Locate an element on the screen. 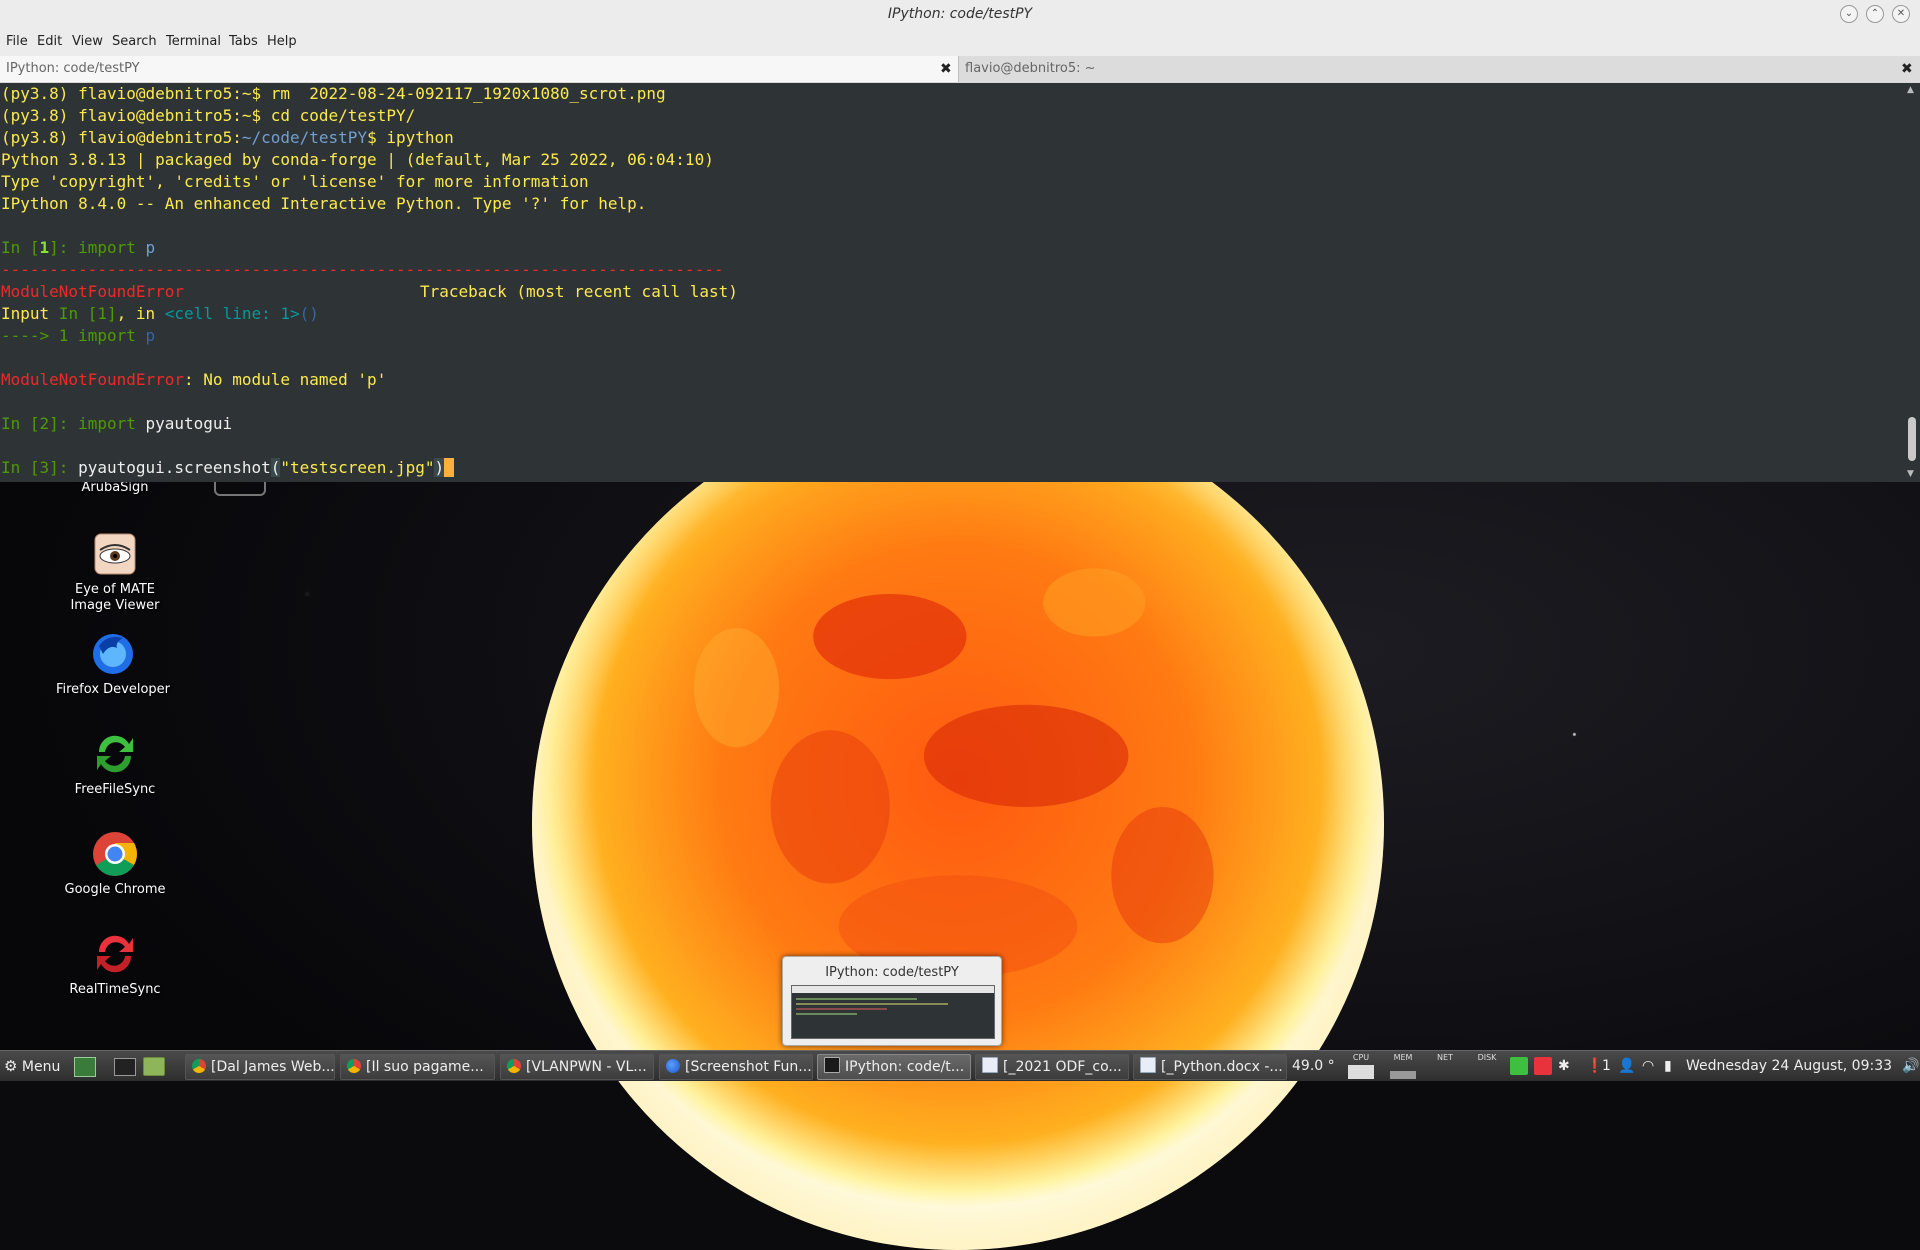 The height and width of the screenshot is (1250, 1920). tab-home-shell: flavio@debnitro5: ~ ✖ is located at coordinates (1439, 69).